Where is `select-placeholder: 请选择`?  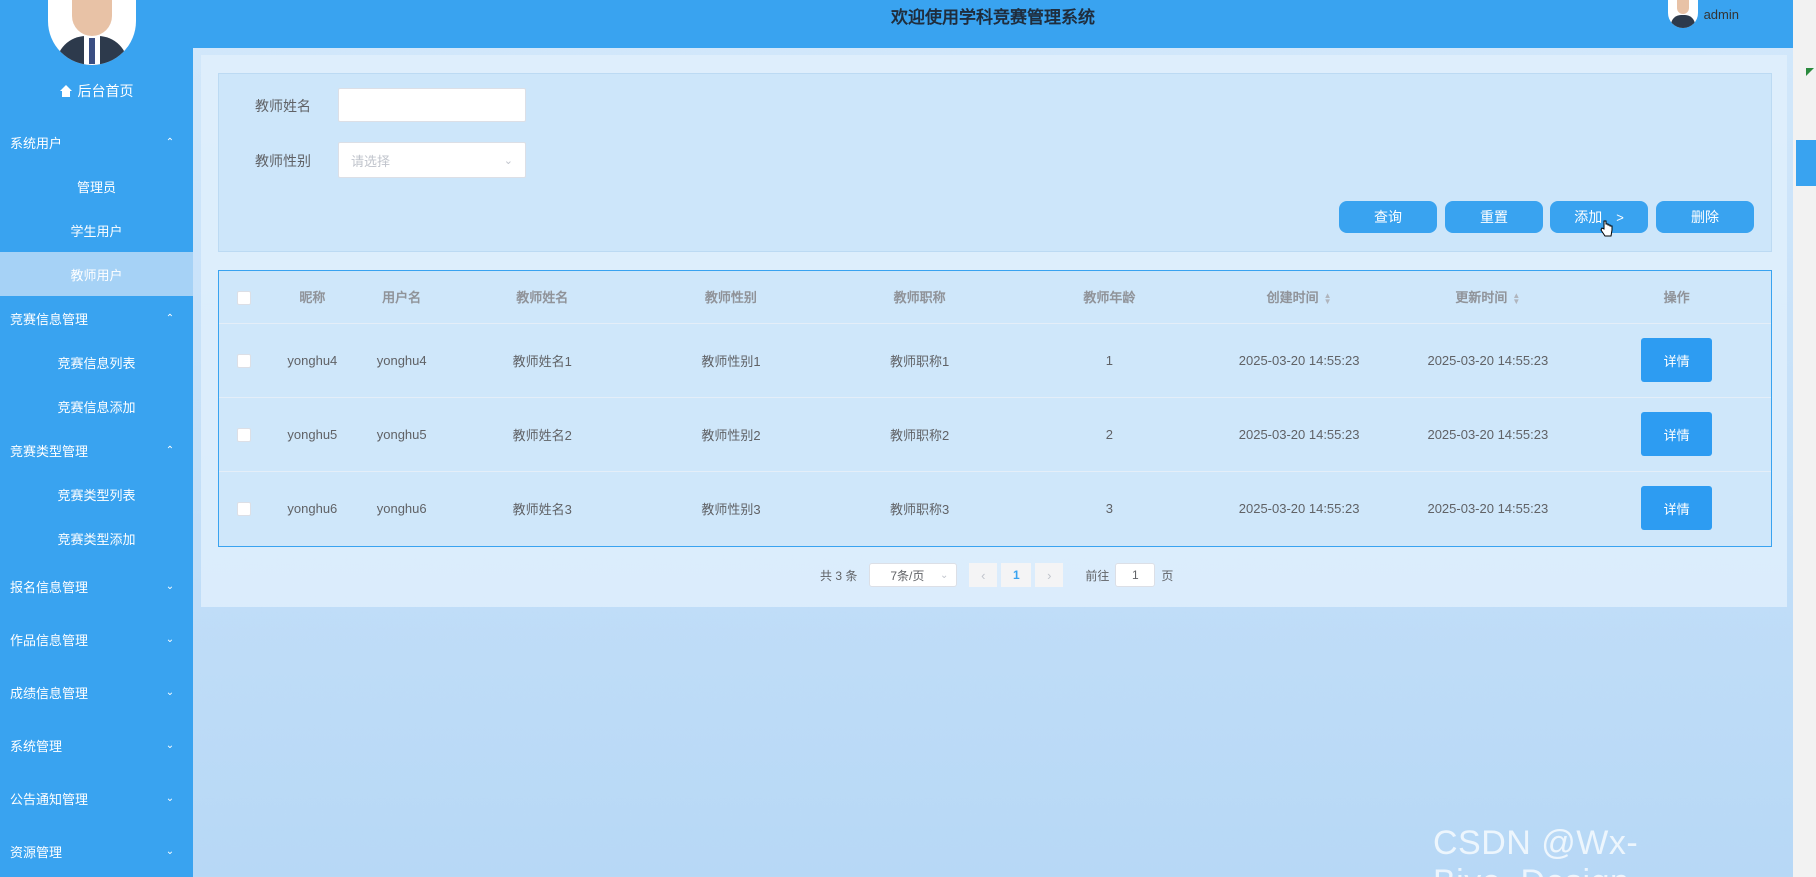 select-placeholder: 请选择 is located at coordinates (371, 161).